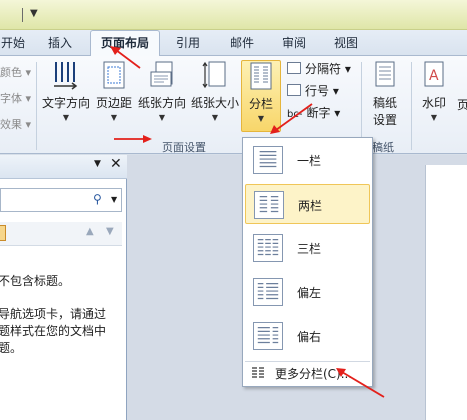 The height and width of the screenshot is (420, 467). Describe the element at coordinates (90, 231) in the screenshot. I see `up-arrow-icon: ▲` at that location.